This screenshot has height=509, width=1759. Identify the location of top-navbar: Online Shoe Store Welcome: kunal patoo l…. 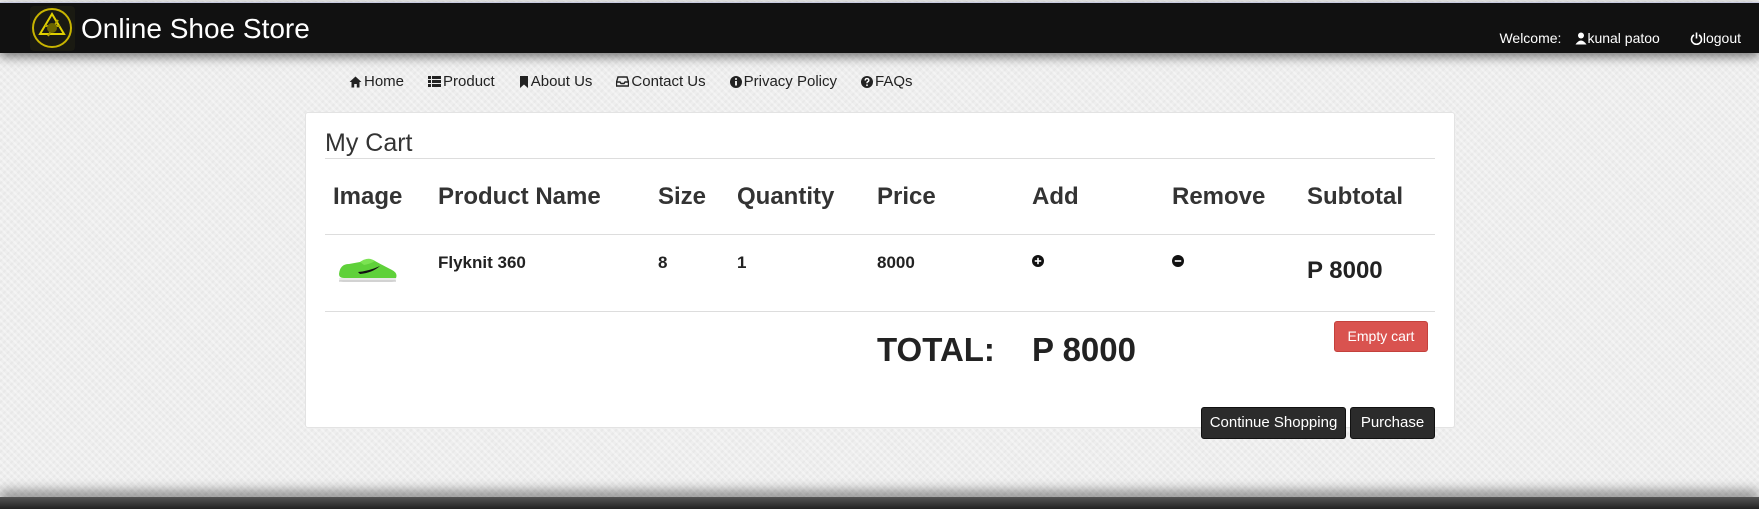
(879, 27).